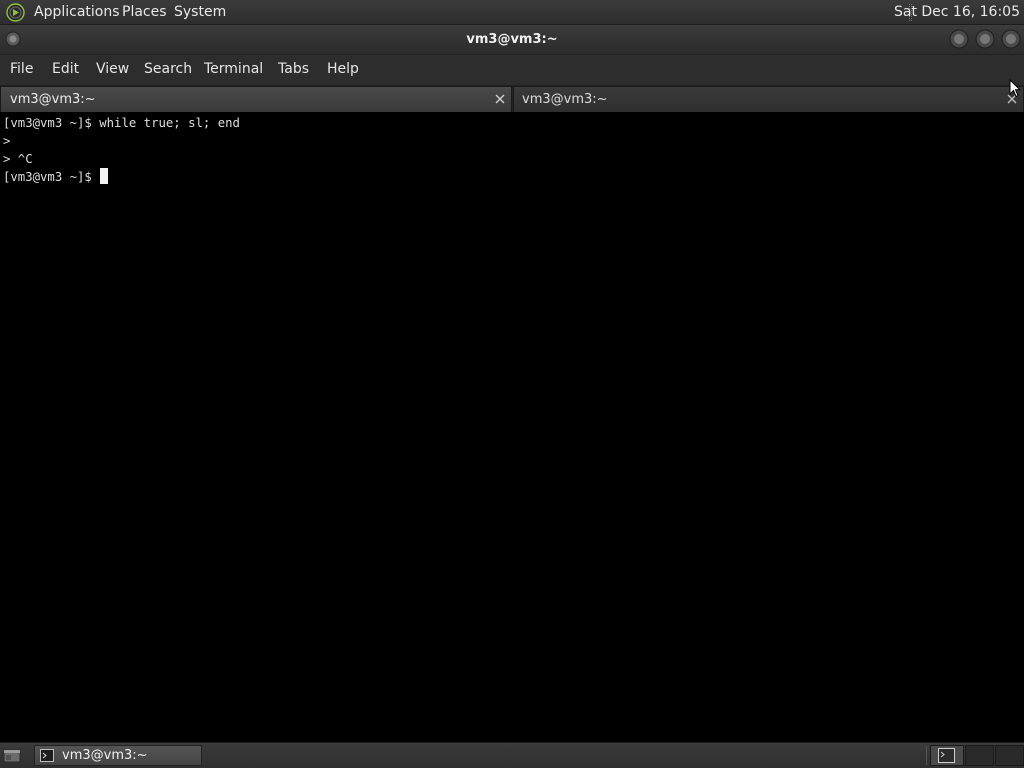 The image size is (1024, 768). What do you see at coordinates (200, 12) in the screenshot?
I see `system-menu: System` at bounding box center [200, 12].